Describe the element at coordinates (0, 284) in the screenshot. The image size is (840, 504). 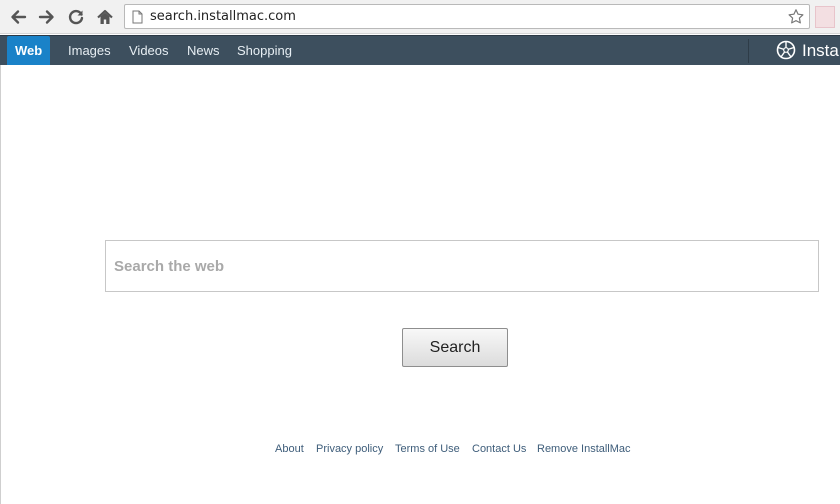
I see `page-left-border` at that location.